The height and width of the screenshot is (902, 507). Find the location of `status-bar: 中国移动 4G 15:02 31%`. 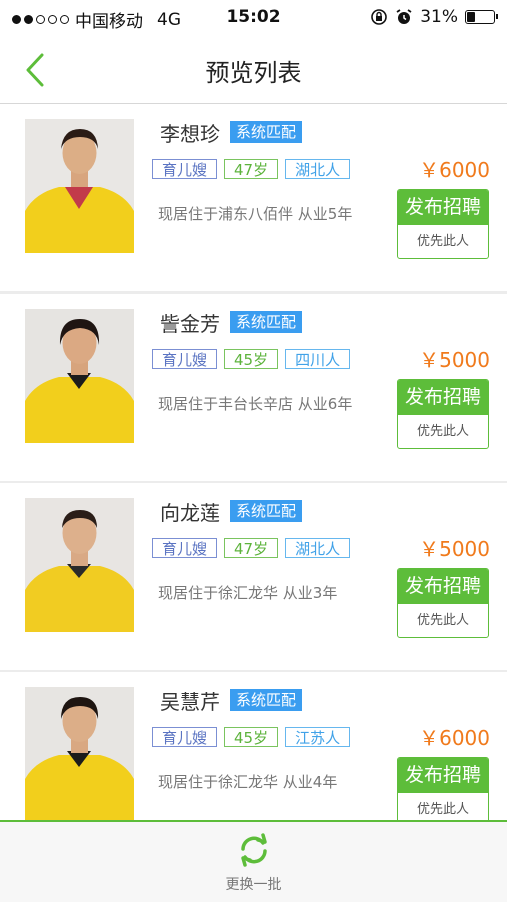

status-bar: 中国移动 4G 15:02 31% is located at coordinates (253, 18).